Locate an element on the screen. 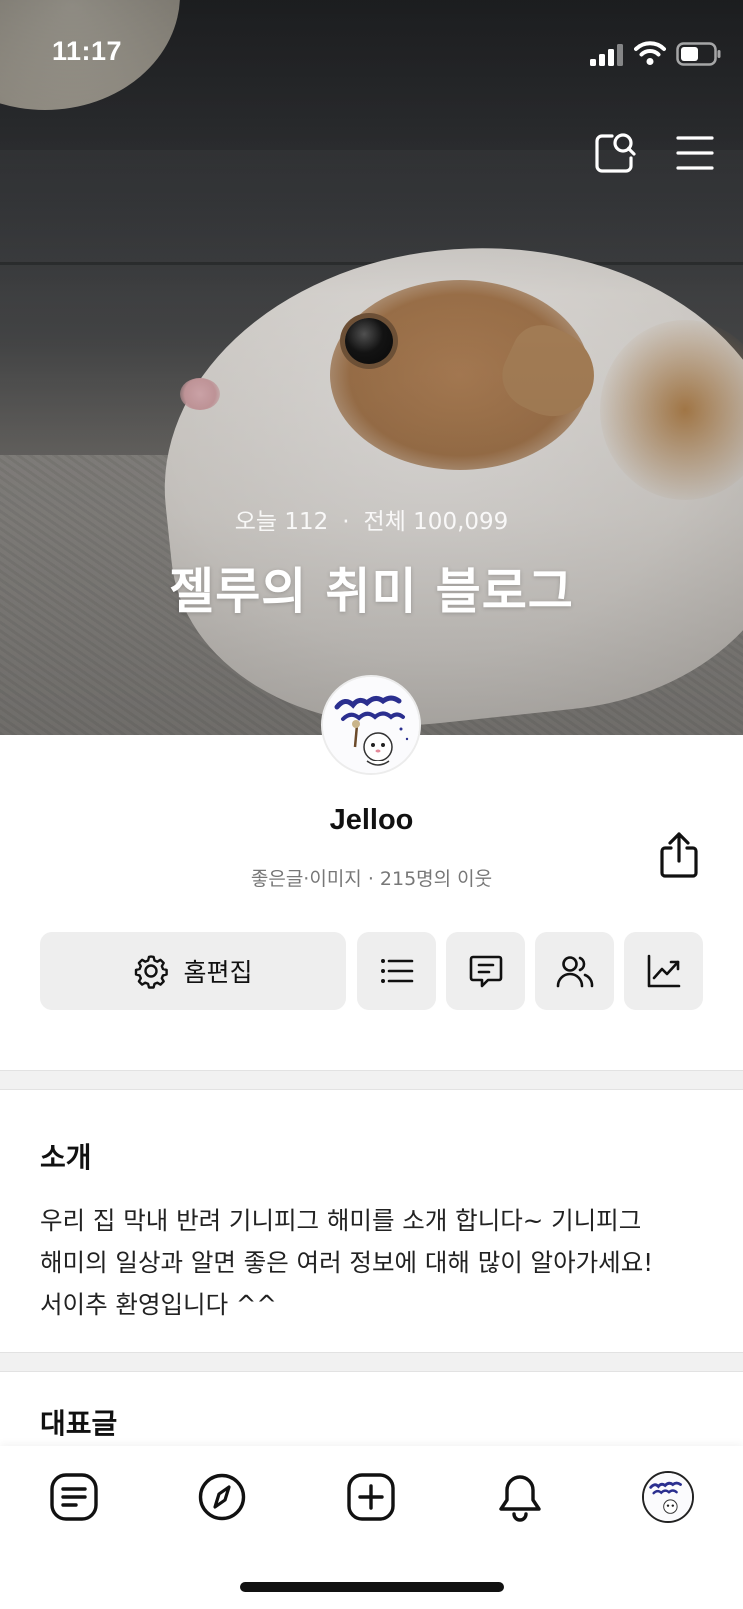  nav-my-profile is located at coordinates (668, 1497).